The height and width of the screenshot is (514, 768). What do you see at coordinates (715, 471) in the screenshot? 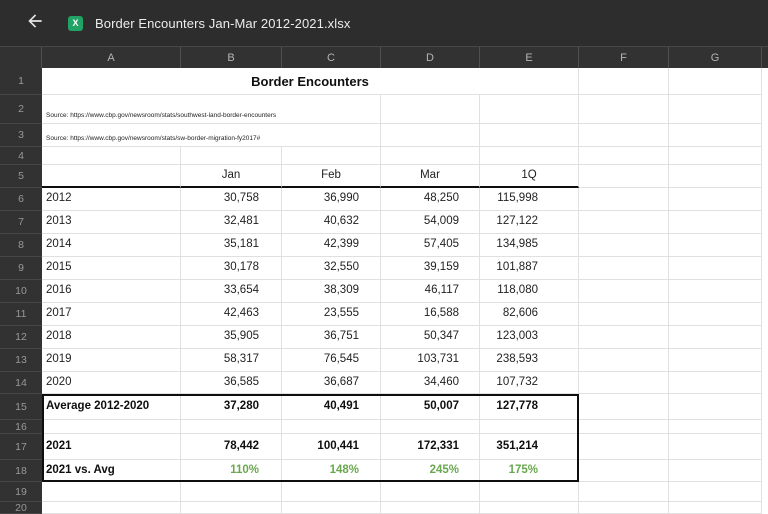
I see `cell-G18` at bounding box center [715, 471].